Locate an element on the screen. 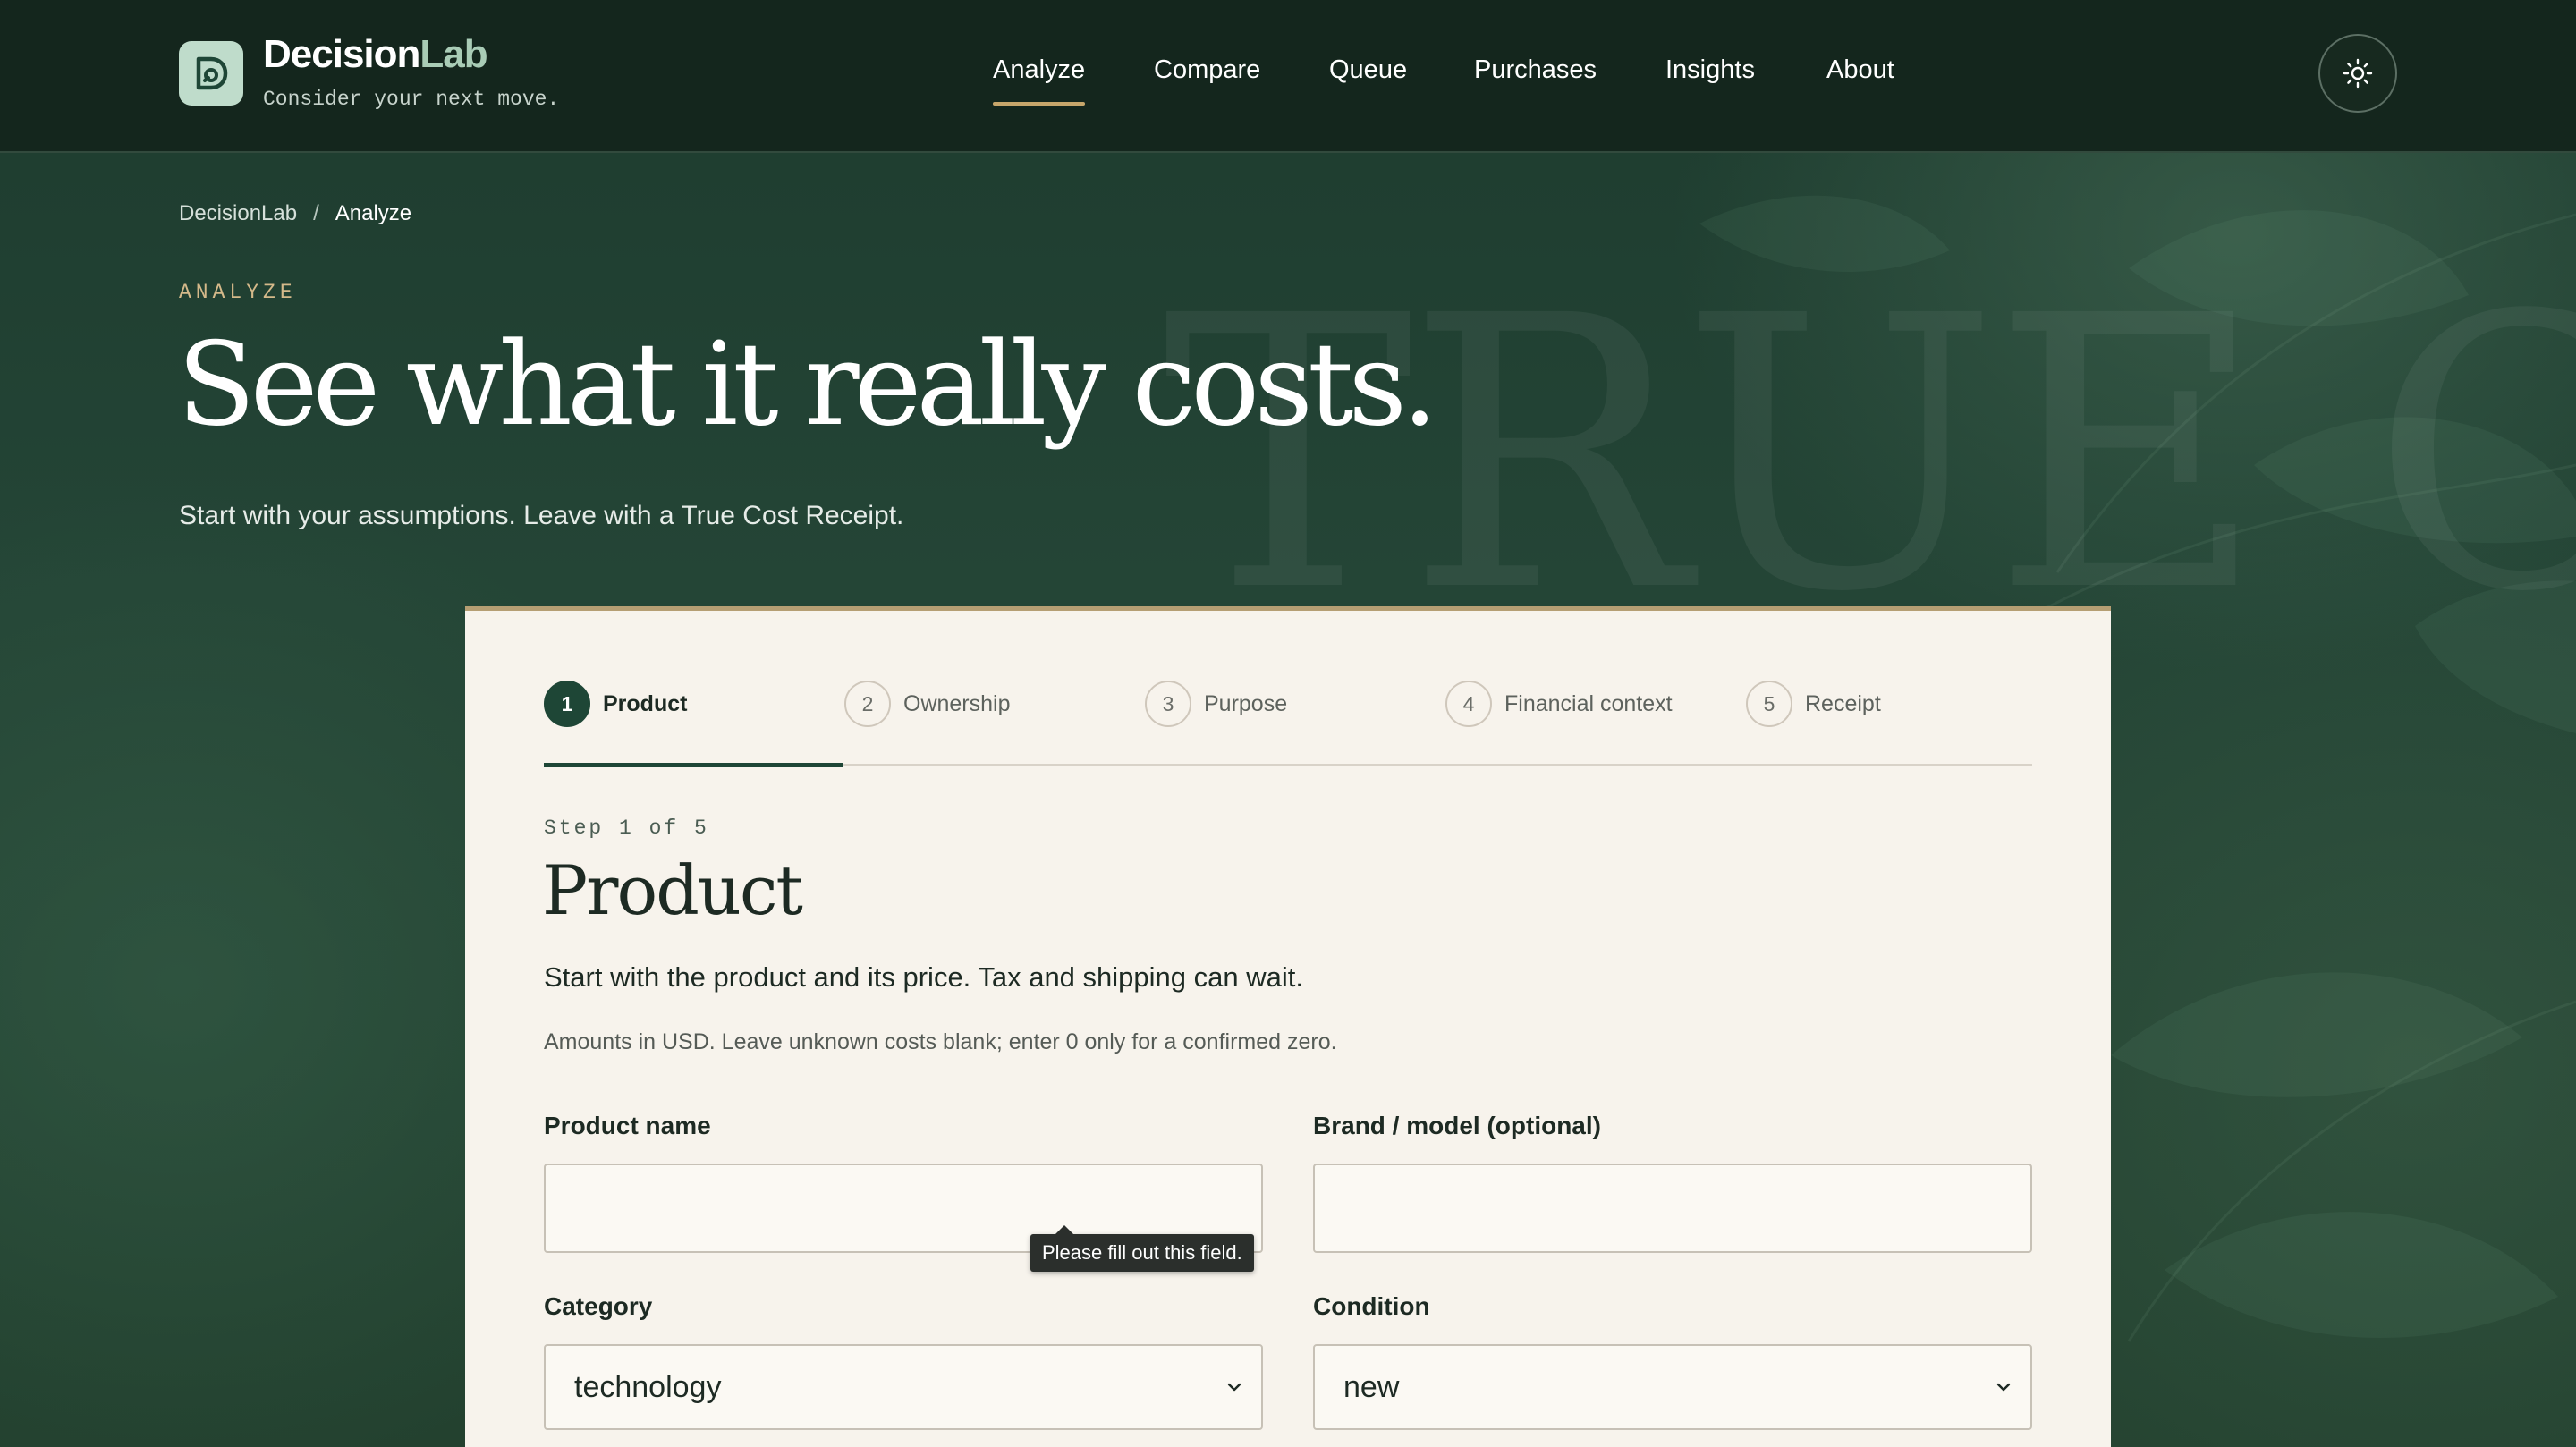  condition-label: Condition is located at coordinates (1371, 1306).